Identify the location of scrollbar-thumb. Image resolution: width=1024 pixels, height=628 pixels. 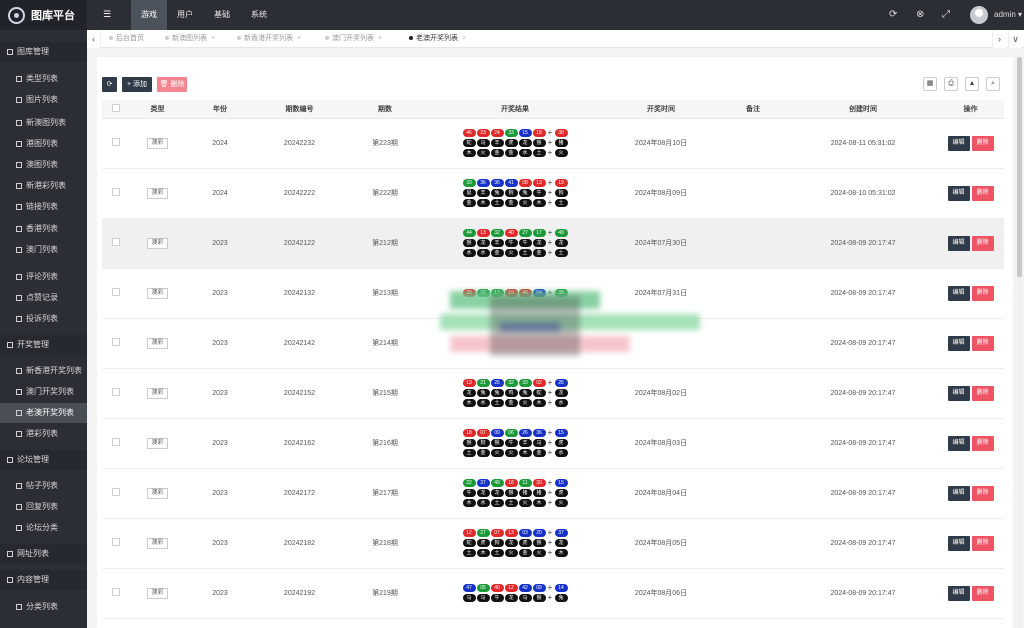
(1019, 167).